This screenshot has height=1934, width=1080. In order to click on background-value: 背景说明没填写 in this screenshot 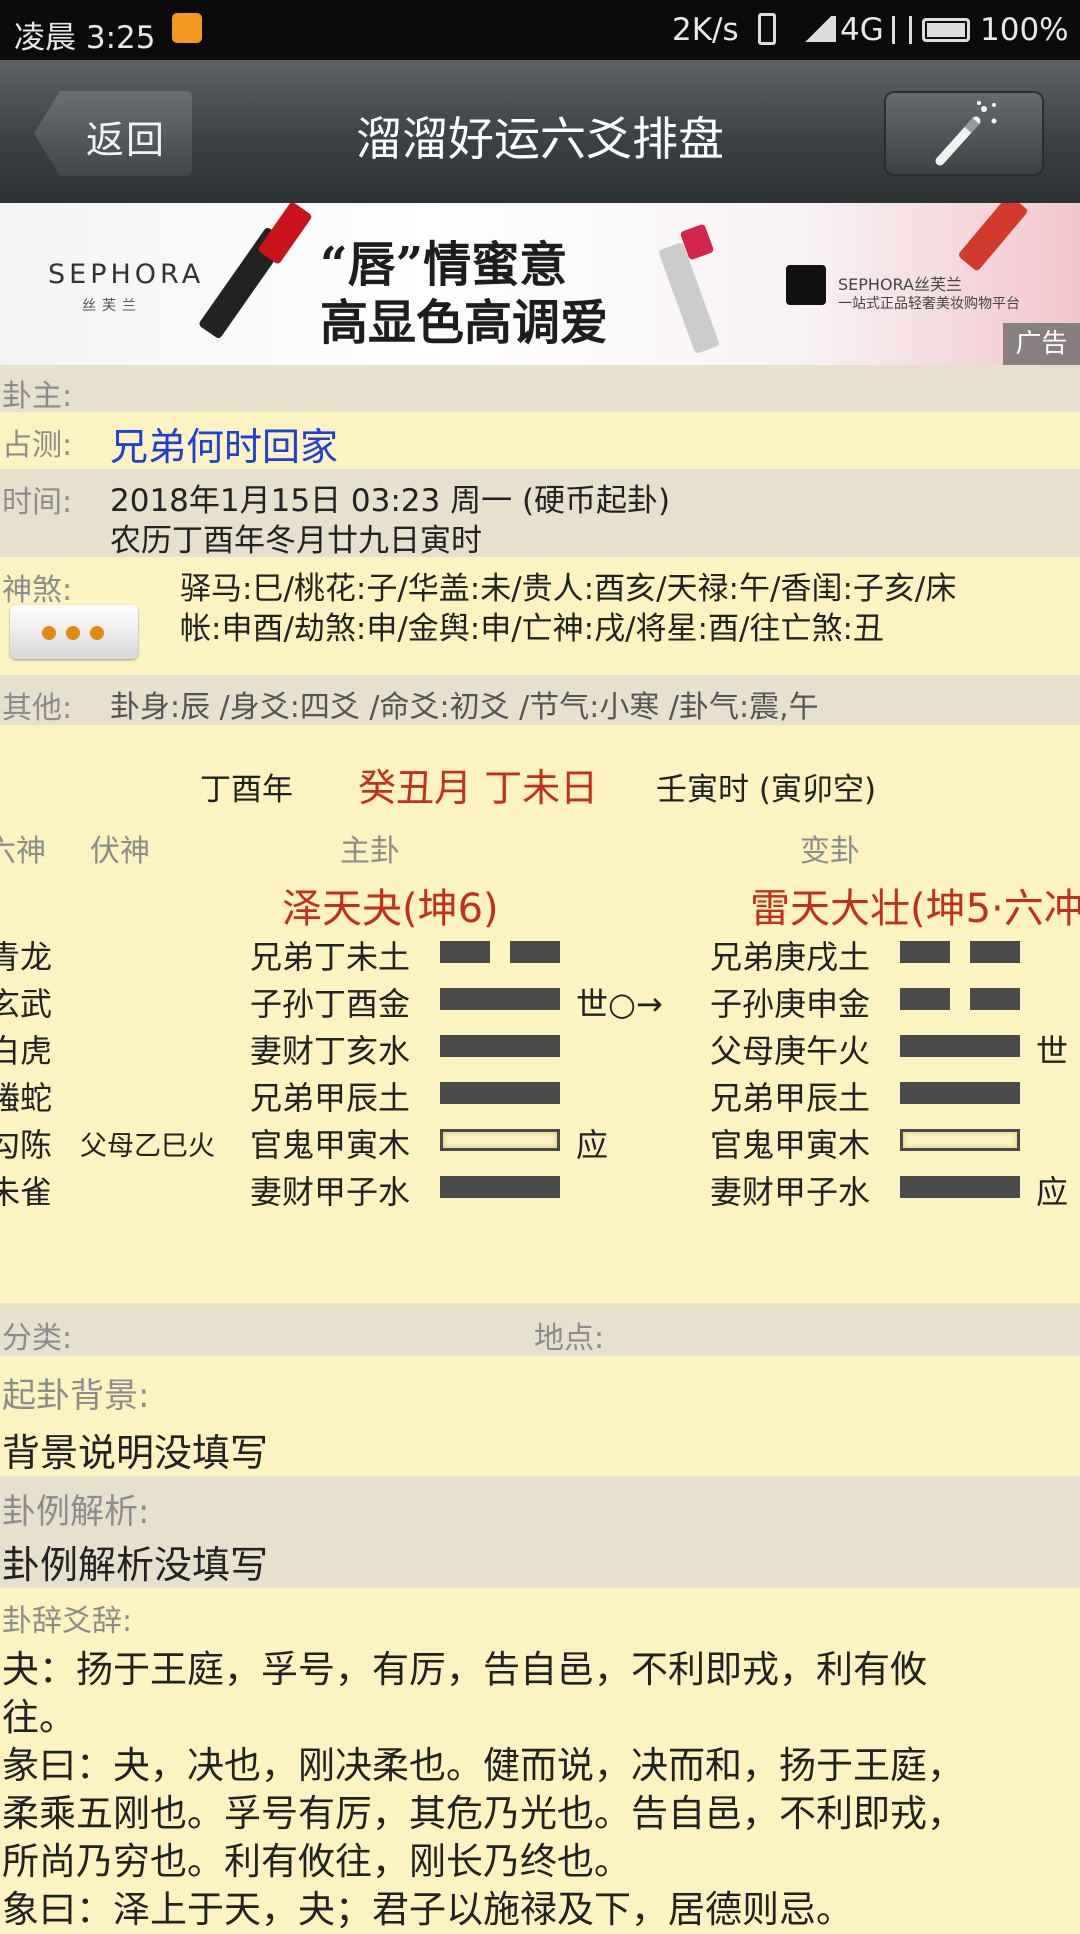, I will do `click(135, 1453)`.